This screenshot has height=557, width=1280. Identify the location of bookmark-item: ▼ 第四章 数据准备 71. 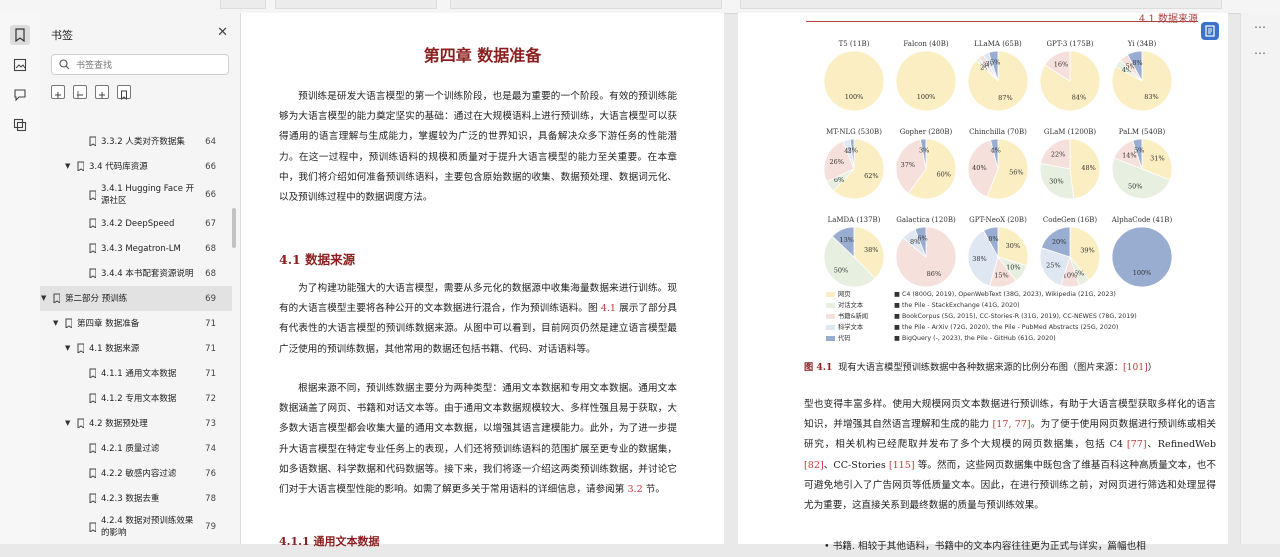
(136, 323).